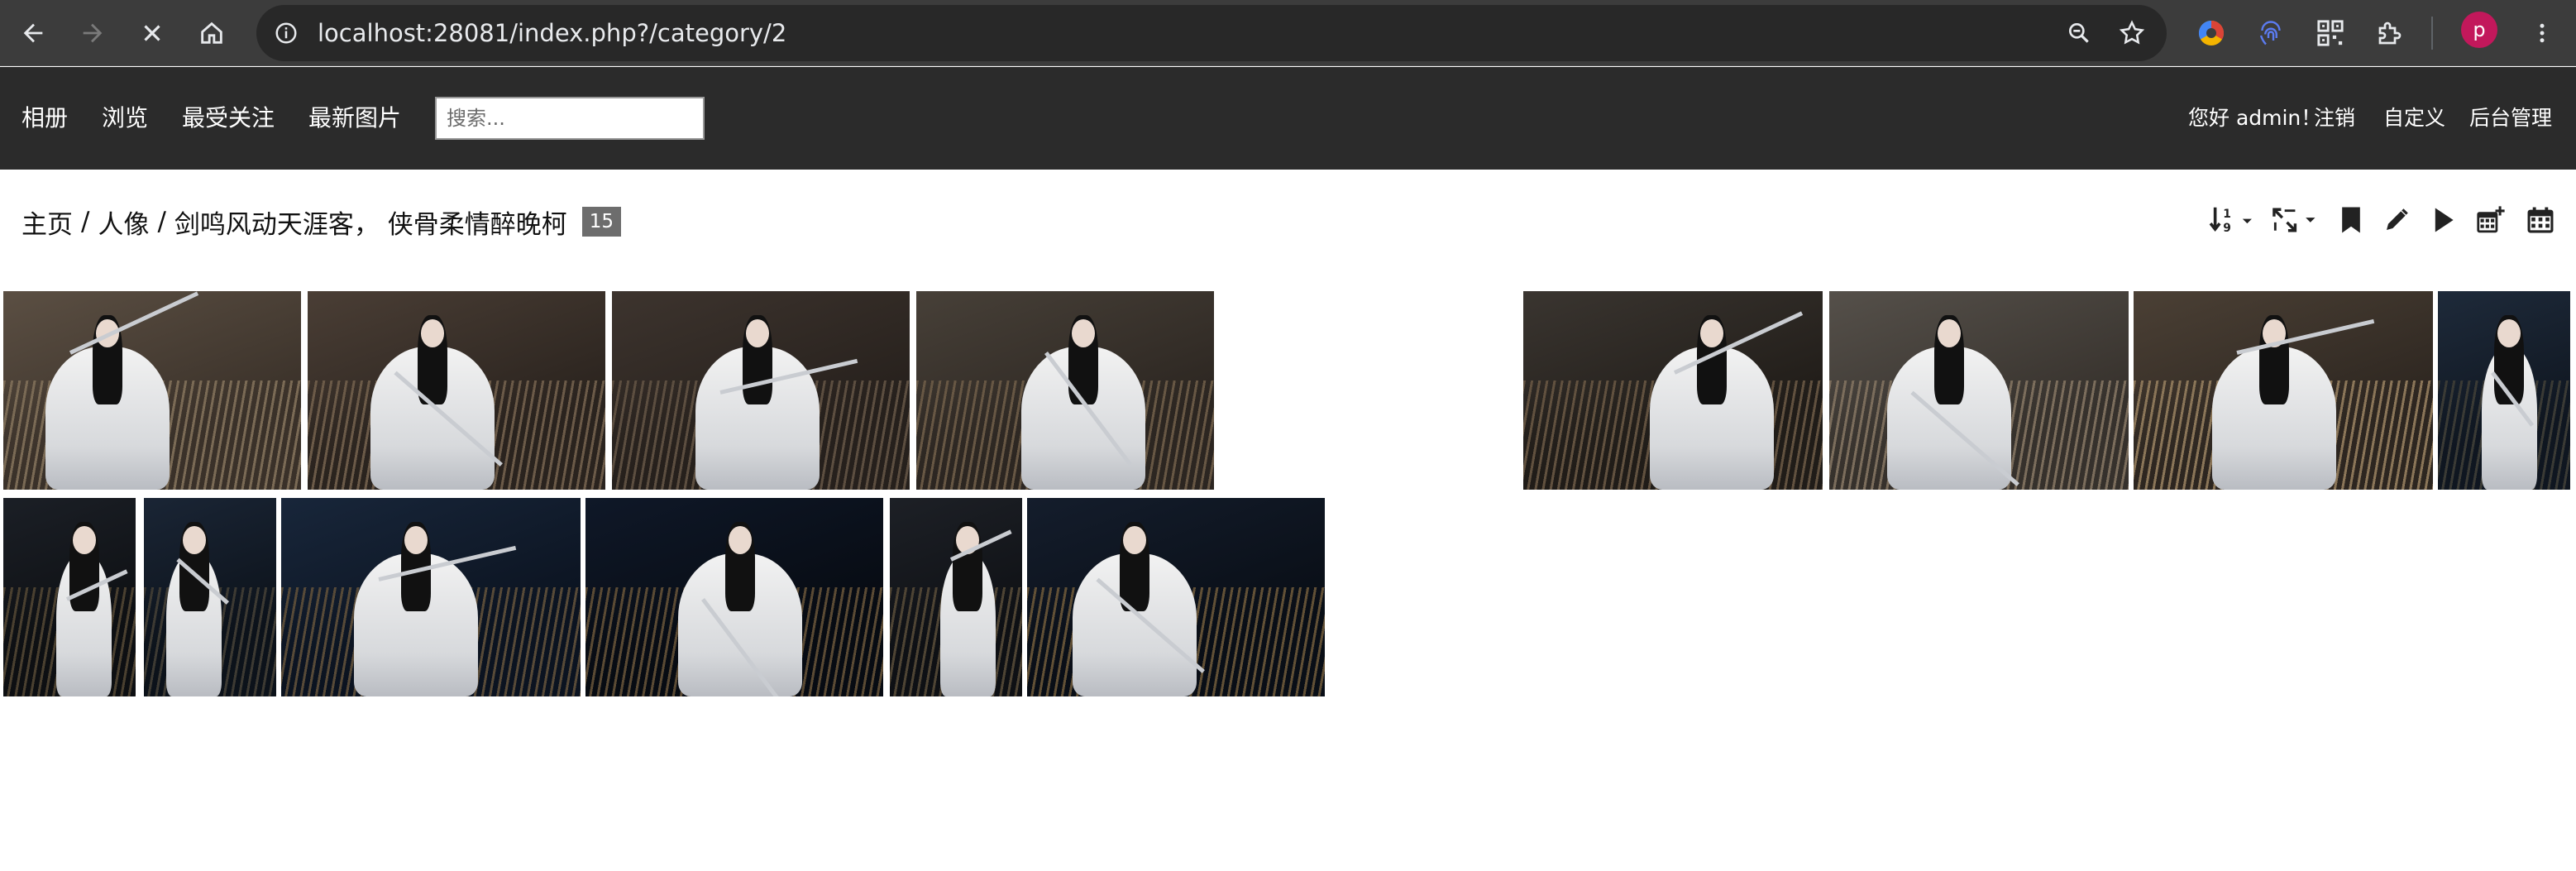 Image resolution: width=2576 pixels, height=871 pixels. What do you see at coordinates (1288, 118) in the screenshot?
I see `site-navbar: 相册 浏览 最受关注 最新图片 您好 admin！ 注销 自定义 后台管理` at bounding box center [1288, 118].